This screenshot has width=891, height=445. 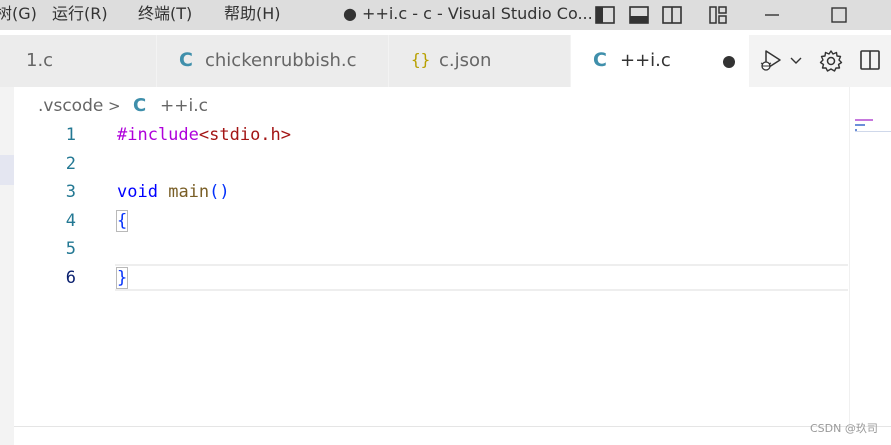 I want to click on code-token: {, so click(x=122, y=220).